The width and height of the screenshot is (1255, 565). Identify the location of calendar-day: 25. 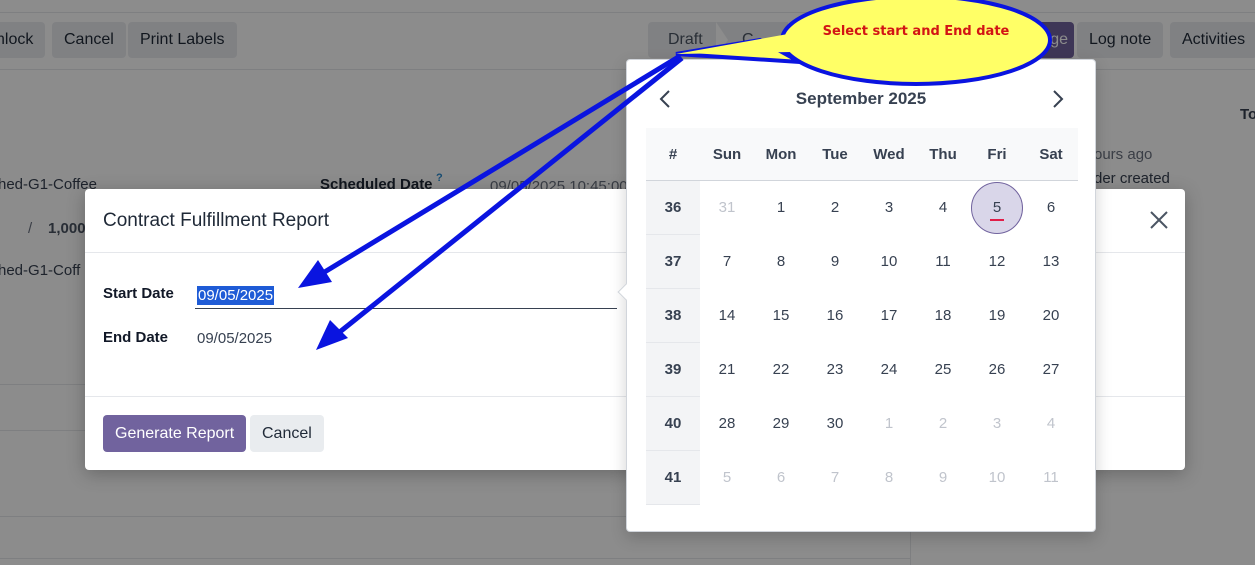
(943, 370).